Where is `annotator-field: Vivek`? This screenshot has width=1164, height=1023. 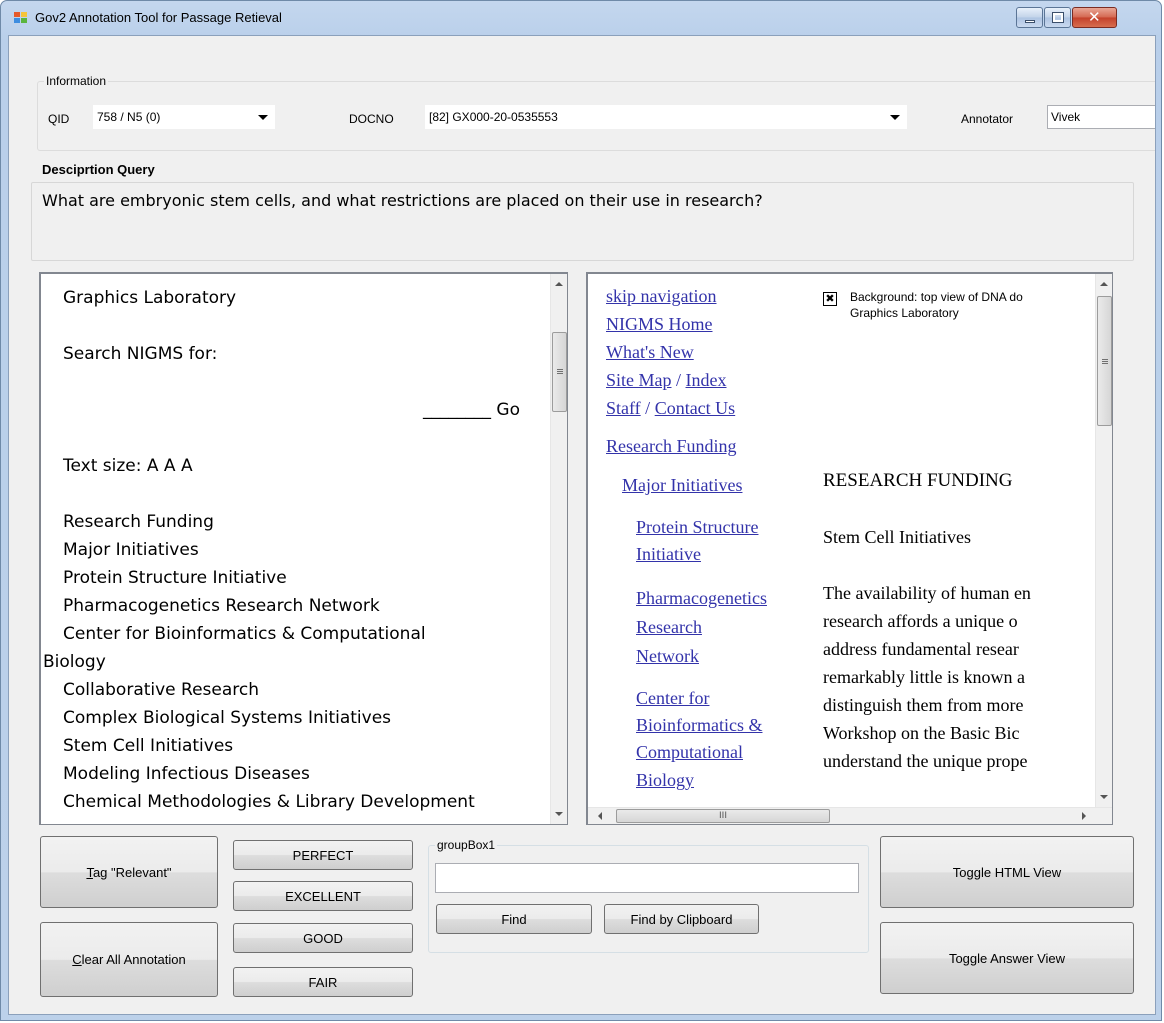 annotator-field: Vivek is located at coordinates (1101, 117).